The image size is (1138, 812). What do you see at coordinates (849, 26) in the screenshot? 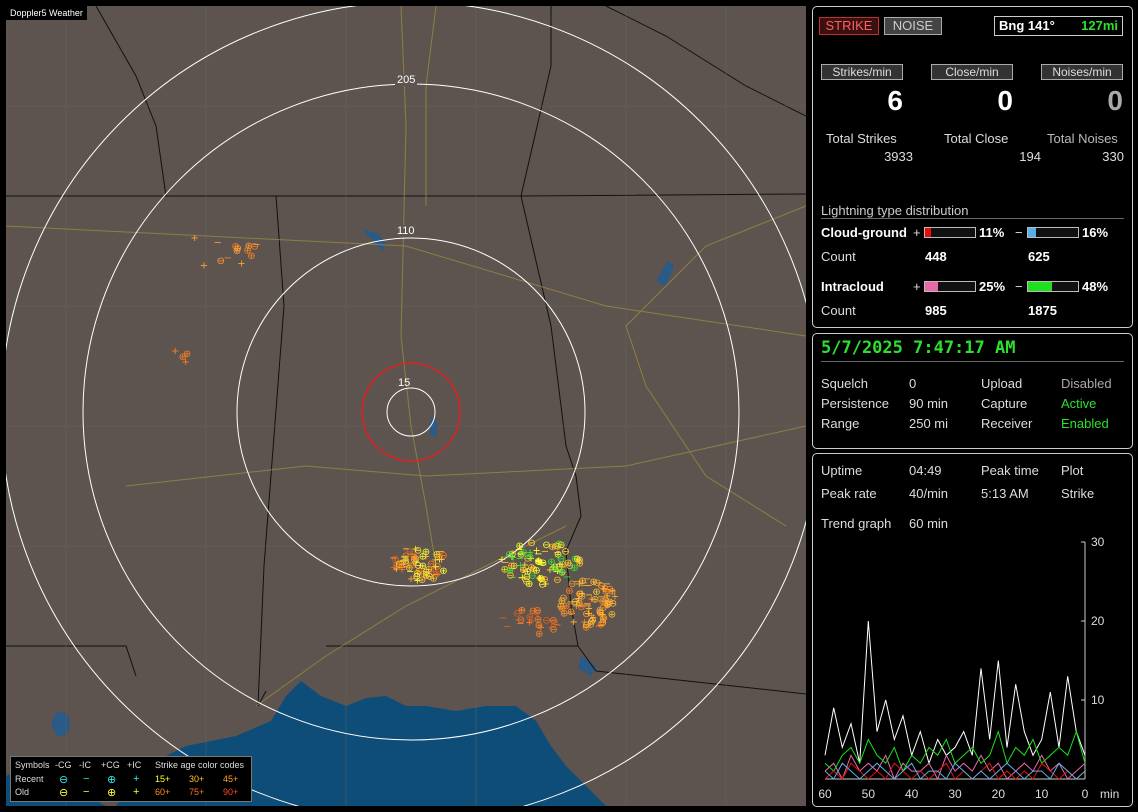
I see `strike-button: STRIKE` at bounding box center [849, 26].